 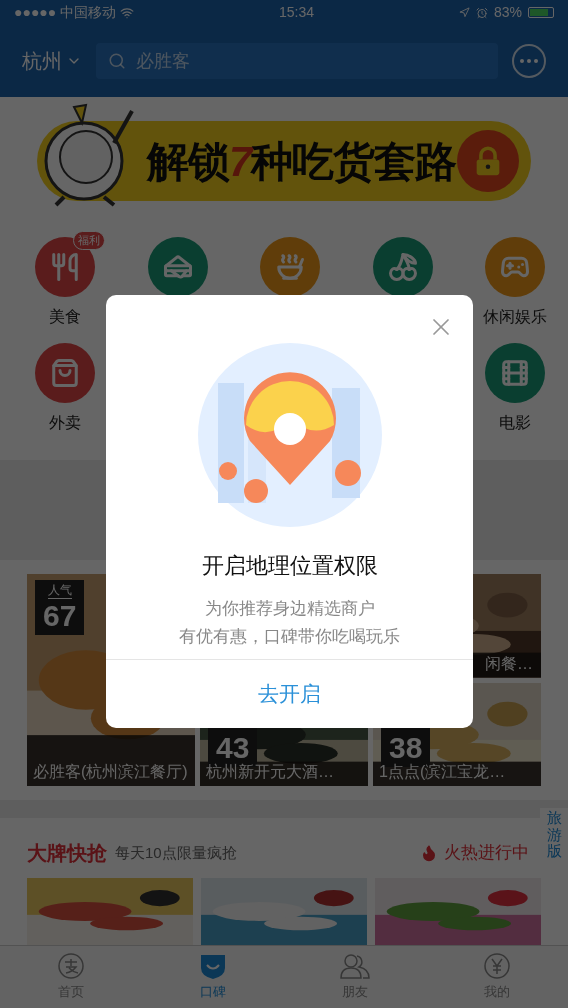 What do you see at coordinates (60, 616) in the screenshot?
I see `rank-number: 67` at bounding box center [60, 616].